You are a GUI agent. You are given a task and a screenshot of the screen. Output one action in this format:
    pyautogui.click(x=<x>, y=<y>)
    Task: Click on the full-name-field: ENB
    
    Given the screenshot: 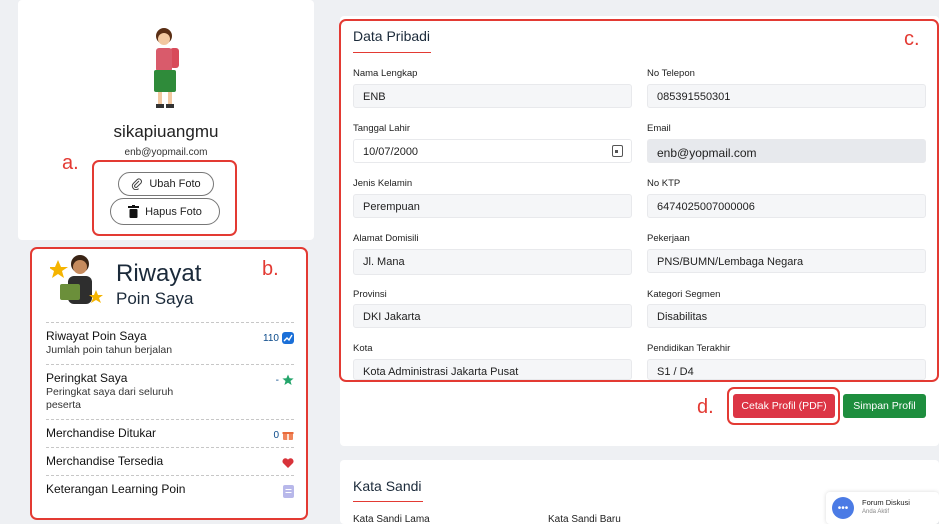 What is the action you would take?
    pyautogui.click(x=492, y=96)
    